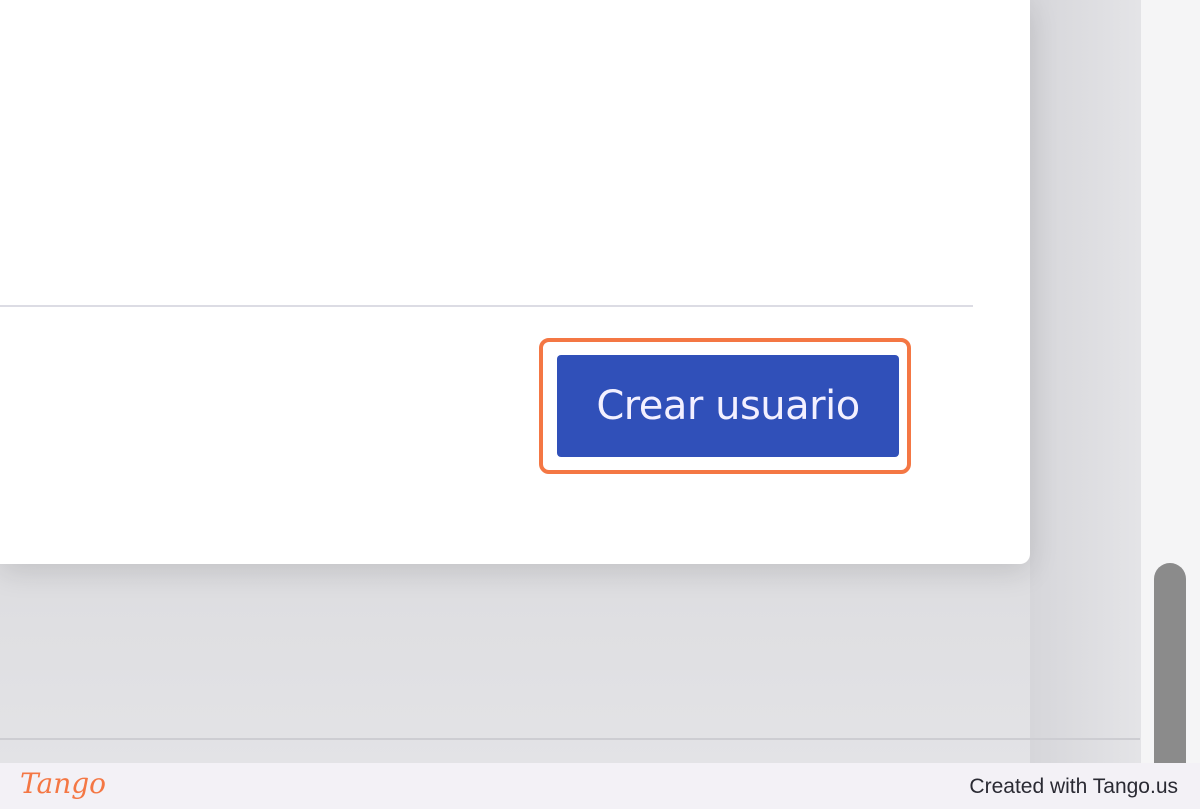  I want to click on created-with-credit: Created with Tango.us, so click(1073, 786).